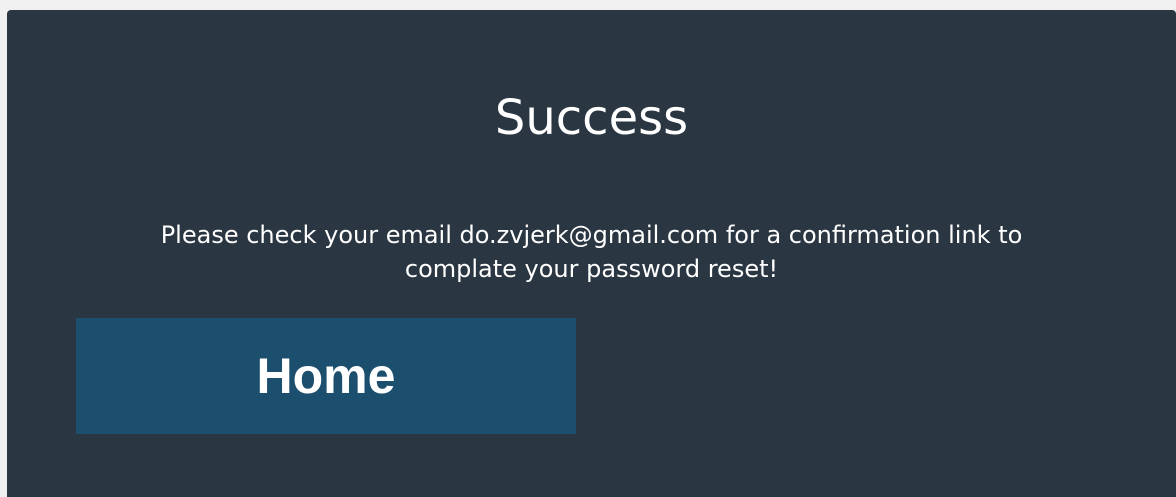 This screenshot has width=1176, height=497. I want to click on home-button: Home, so click(326, 376).